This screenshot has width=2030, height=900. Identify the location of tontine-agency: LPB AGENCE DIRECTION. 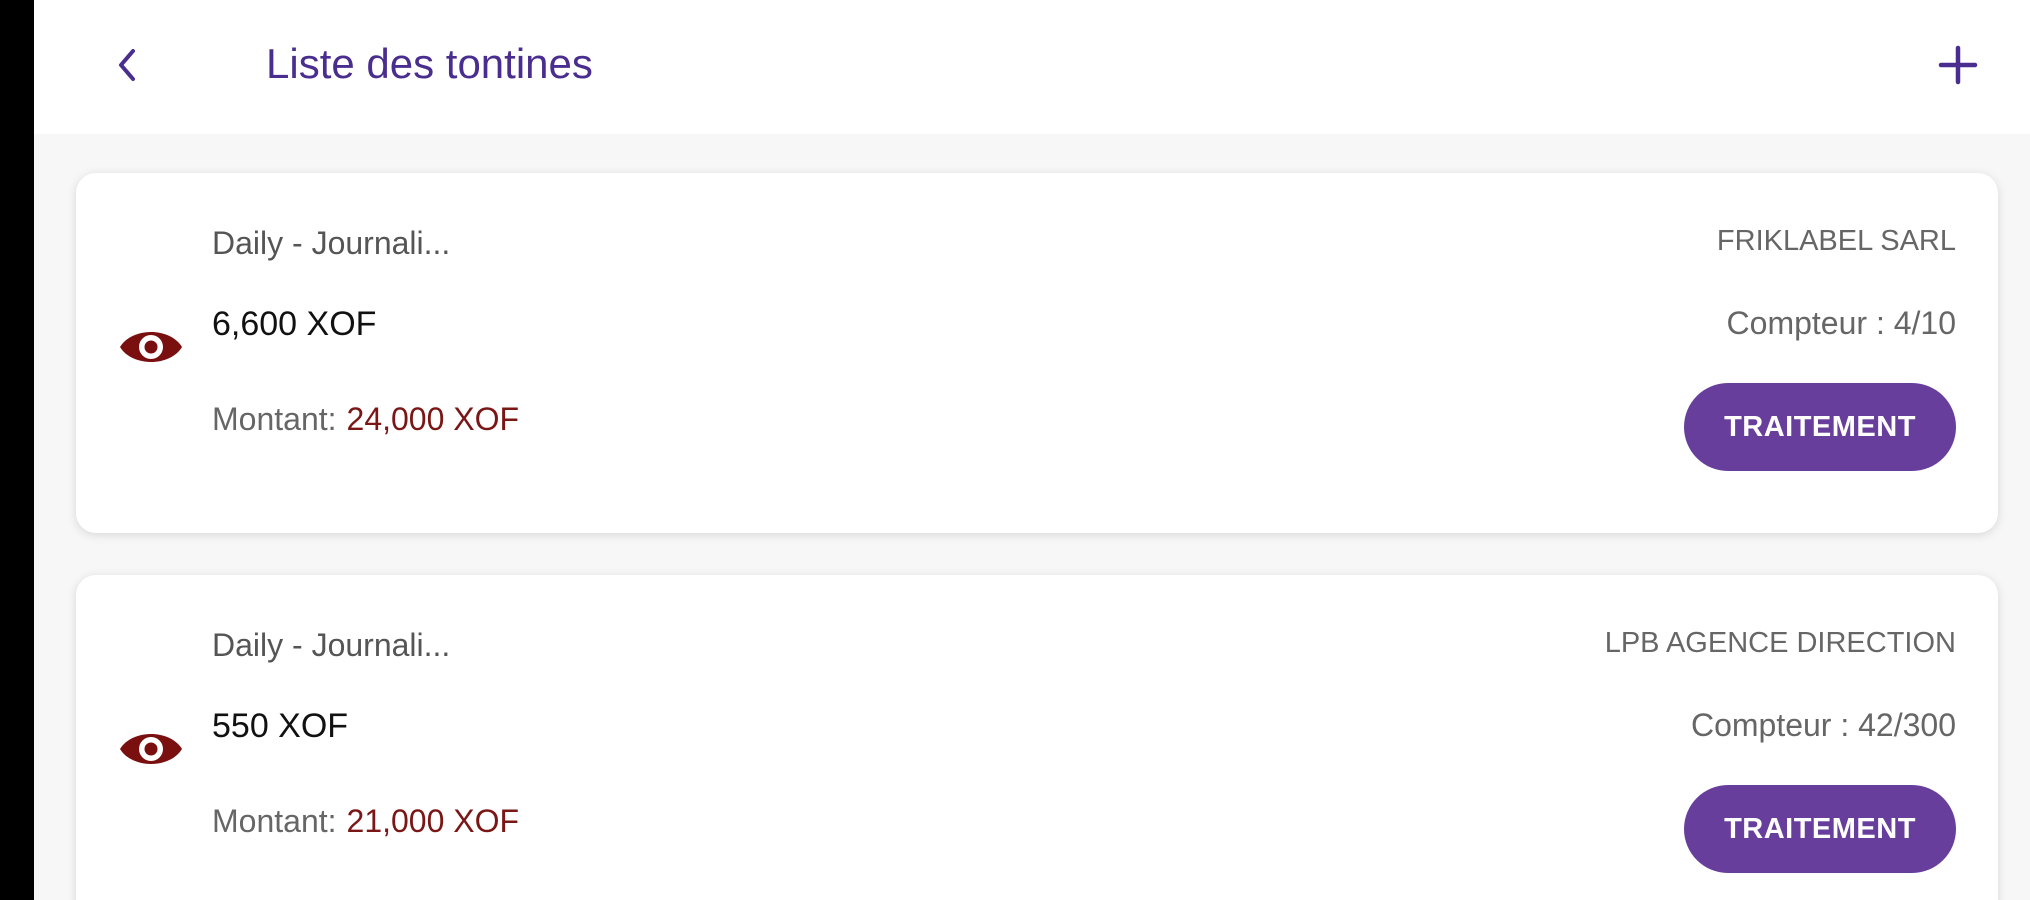
(1780, 643).